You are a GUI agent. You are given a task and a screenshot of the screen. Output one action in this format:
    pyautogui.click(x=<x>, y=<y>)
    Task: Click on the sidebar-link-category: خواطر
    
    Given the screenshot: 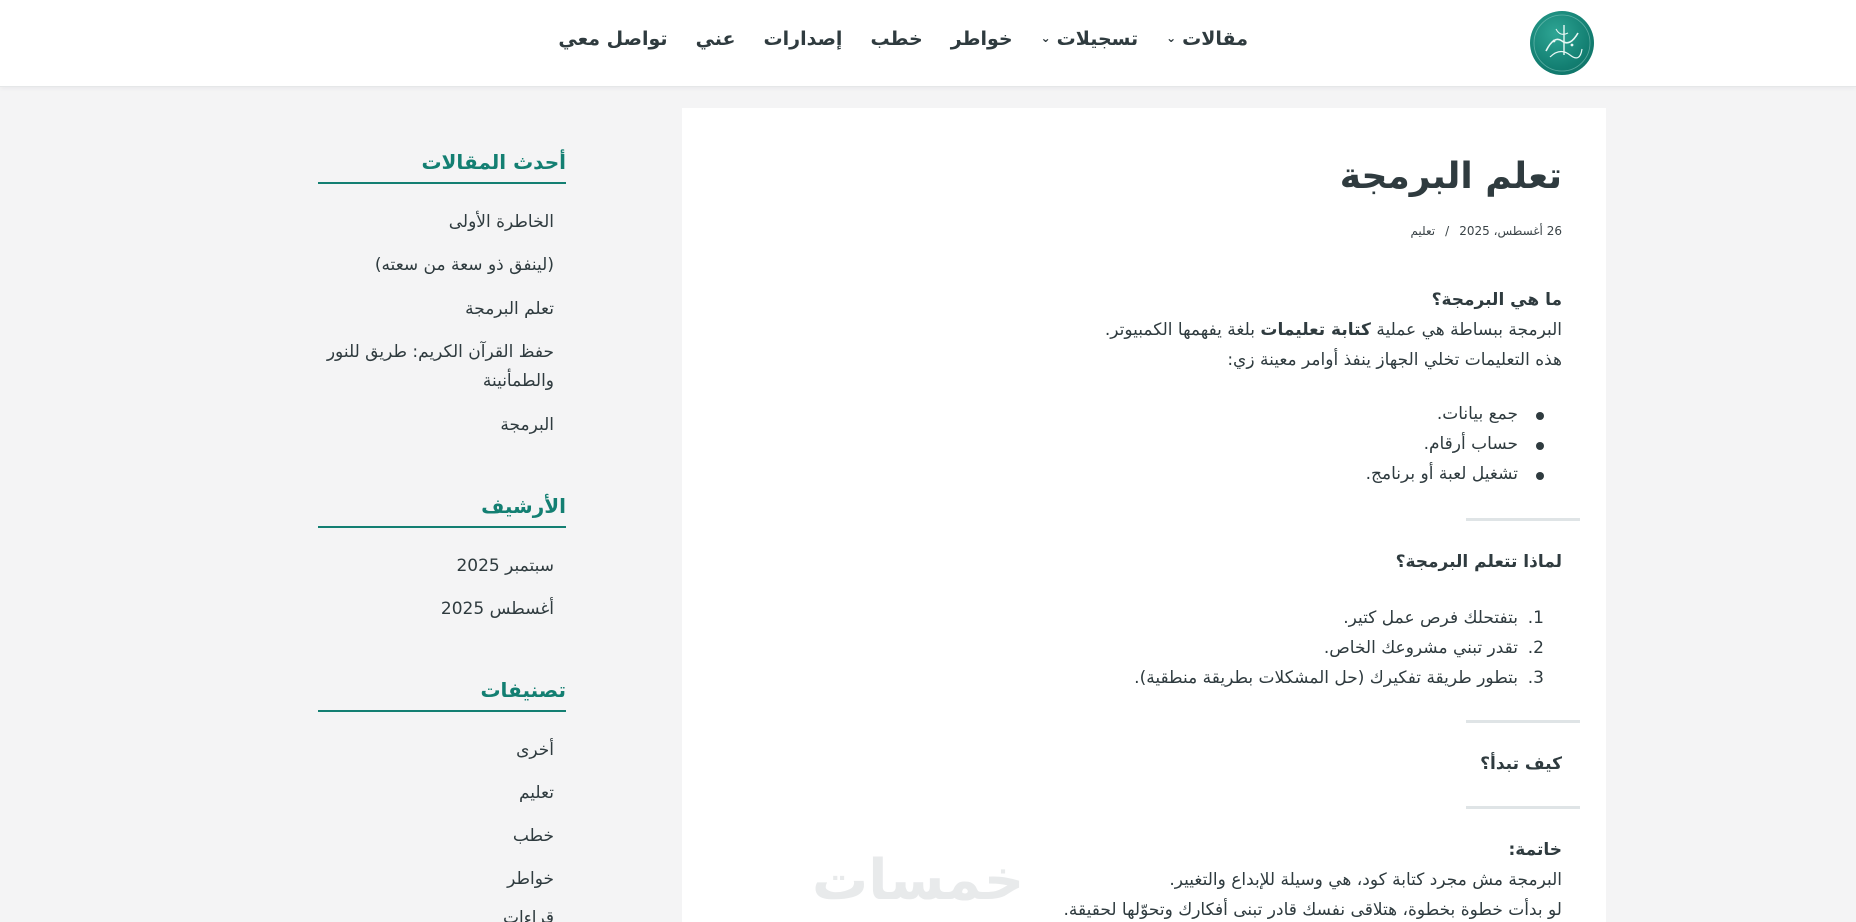 What is the action you would take?
    pyautogui.click(x=436, y=879)
    